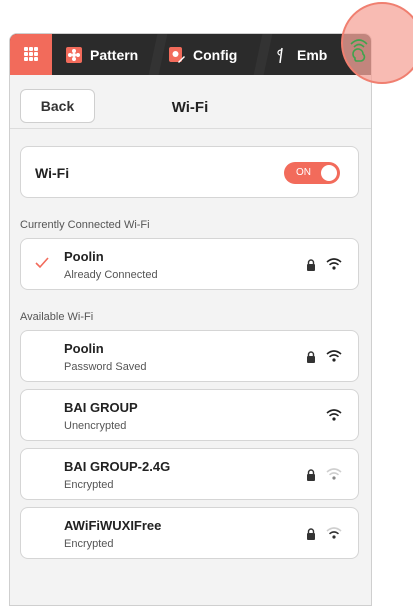 This screenshot has height=606, width=413. I want to click on page-header: Back Wi-Fi, so click(190, 102).